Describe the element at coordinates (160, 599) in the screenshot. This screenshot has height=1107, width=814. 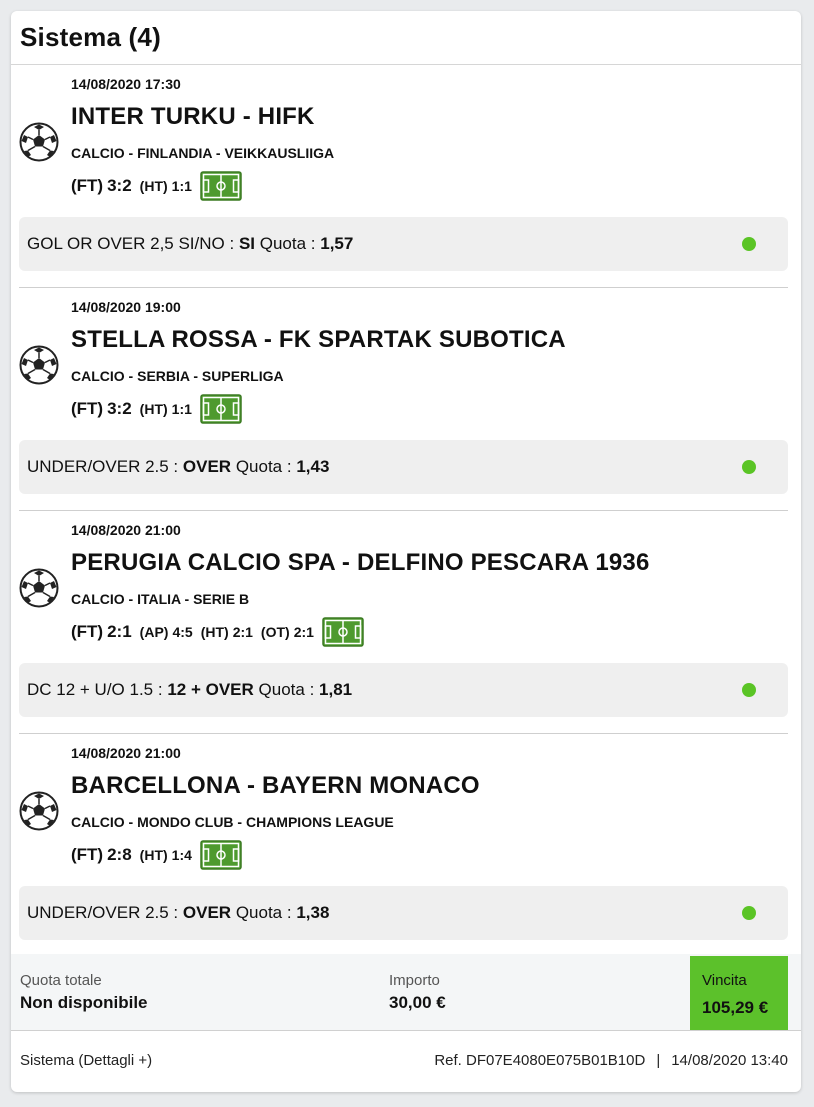
I see `league-name: CALCIO - ITALIA - SERIE B` at that location.